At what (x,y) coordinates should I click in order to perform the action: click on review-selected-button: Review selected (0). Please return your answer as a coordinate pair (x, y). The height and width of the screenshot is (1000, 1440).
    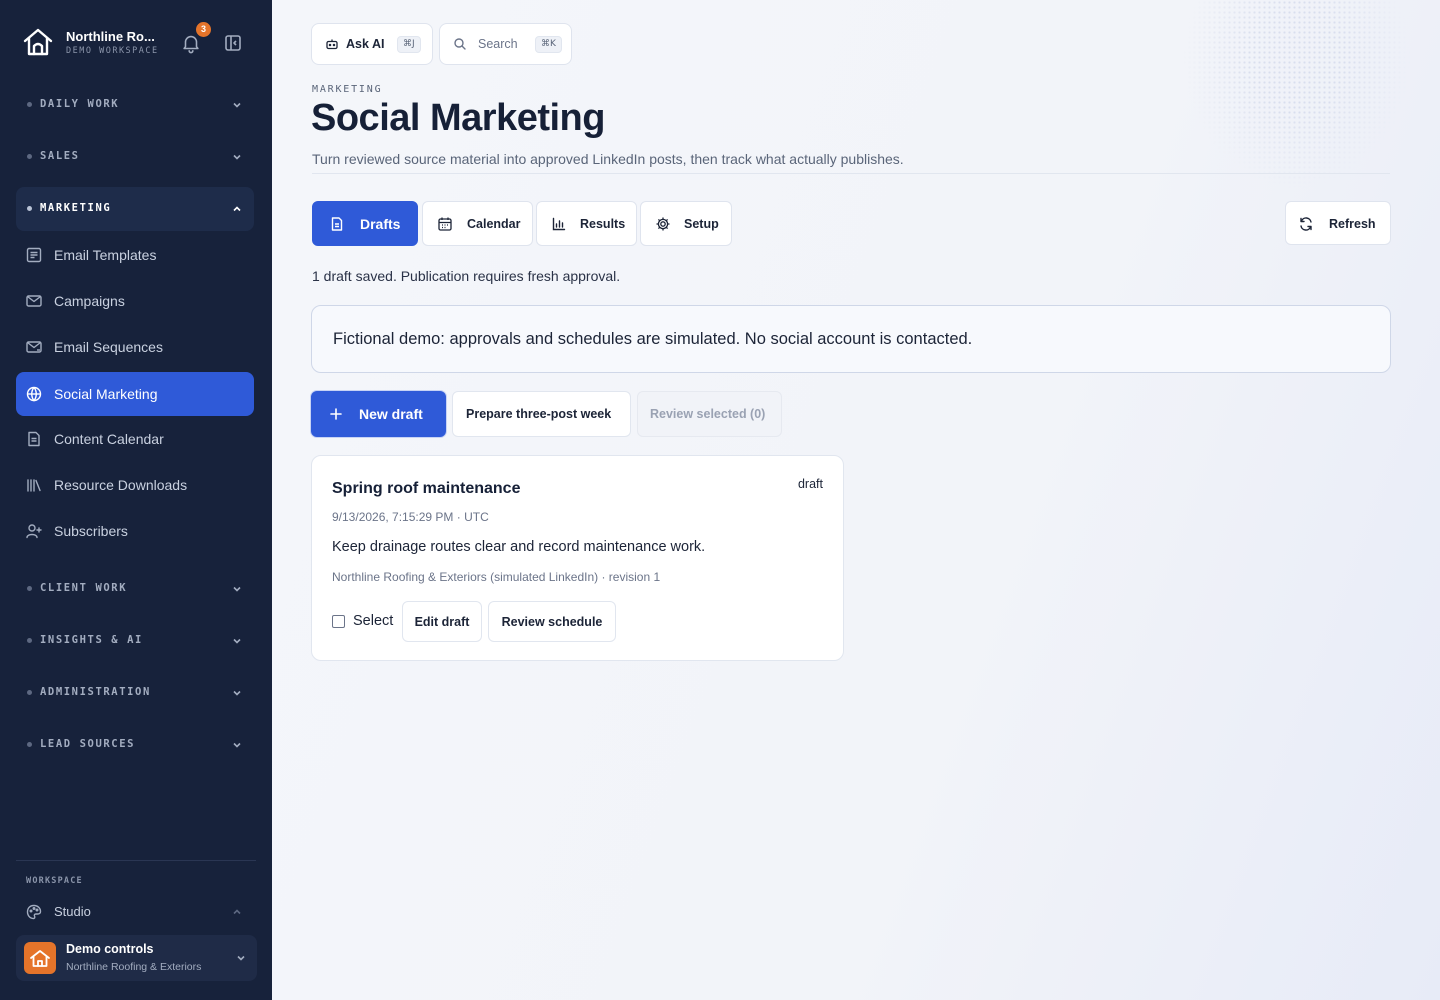
    Looking at the image, I should click on (709, 414).